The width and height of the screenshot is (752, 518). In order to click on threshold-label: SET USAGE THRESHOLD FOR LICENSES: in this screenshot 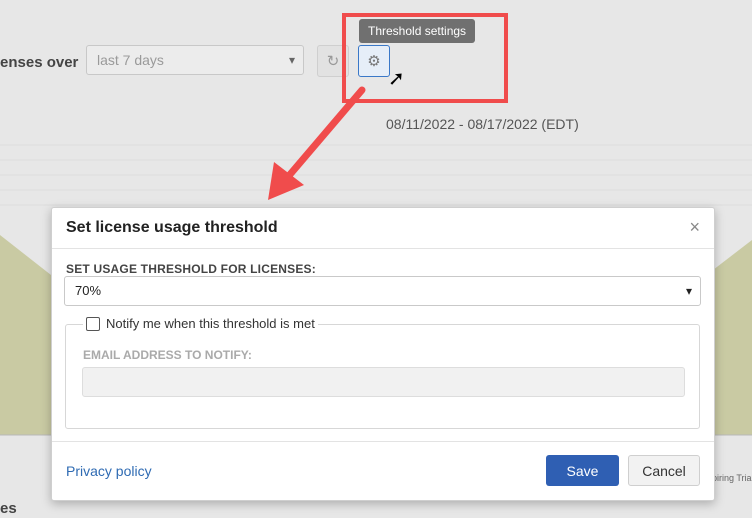, I will do `click(191, 269)`.